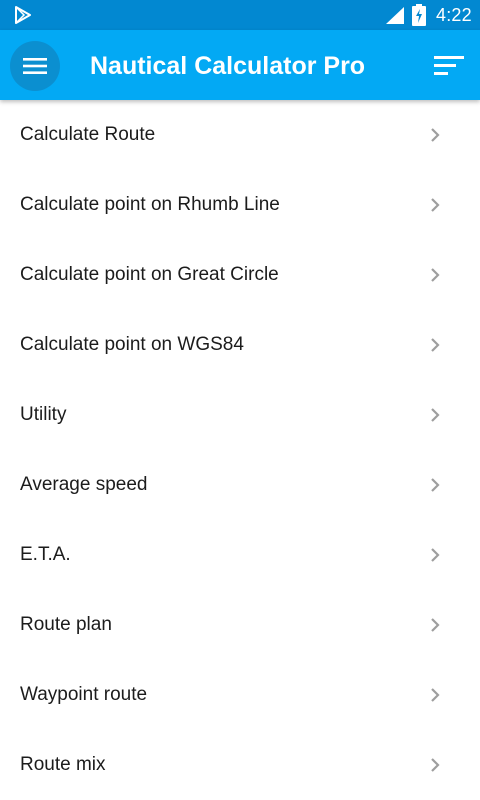  What do you see at coordinates (419, 15) in the screenshot?
I see `battery-charging-icon` at bounding box center [419, 15].